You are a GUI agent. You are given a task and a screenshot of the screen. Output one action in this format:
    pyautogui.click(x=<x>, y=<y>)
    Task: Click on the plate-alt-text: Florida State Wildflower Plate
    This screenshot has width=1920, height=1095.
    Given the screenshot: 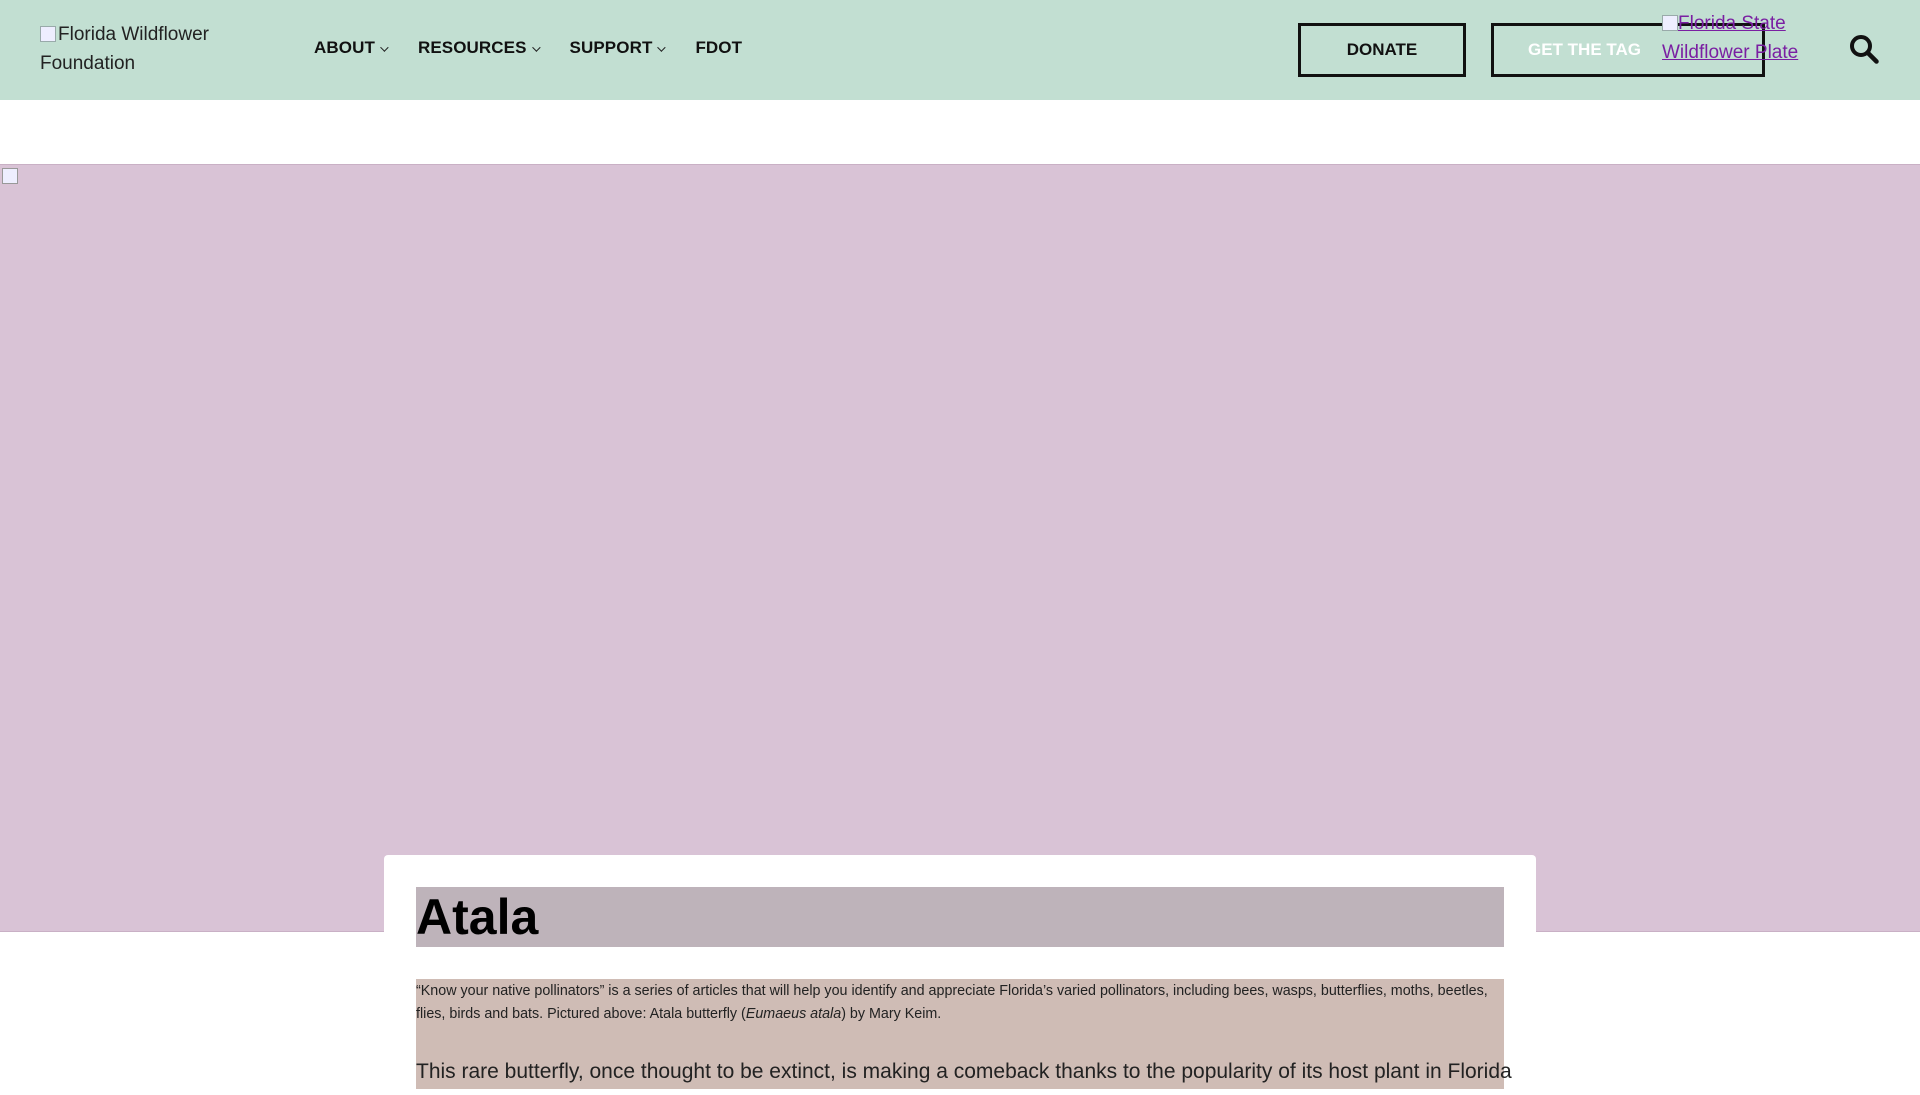 What is the action you would take?
    pyautogui.click(x=1730, y=38)
    